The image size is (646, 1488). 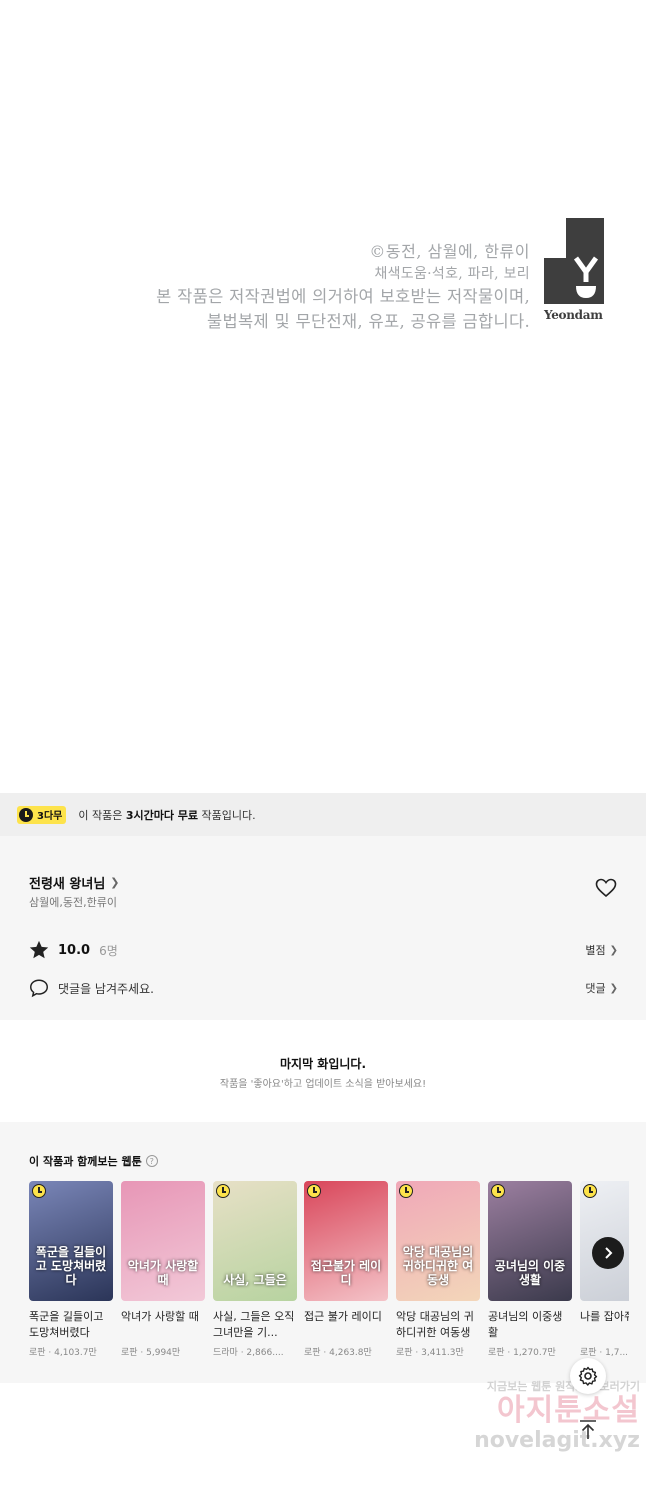 What do you see at coordinates (323, 950) in the screenshot?
I see `rating-row: 10.0 6명 별점 ❯` at bounding box center [323, 950].